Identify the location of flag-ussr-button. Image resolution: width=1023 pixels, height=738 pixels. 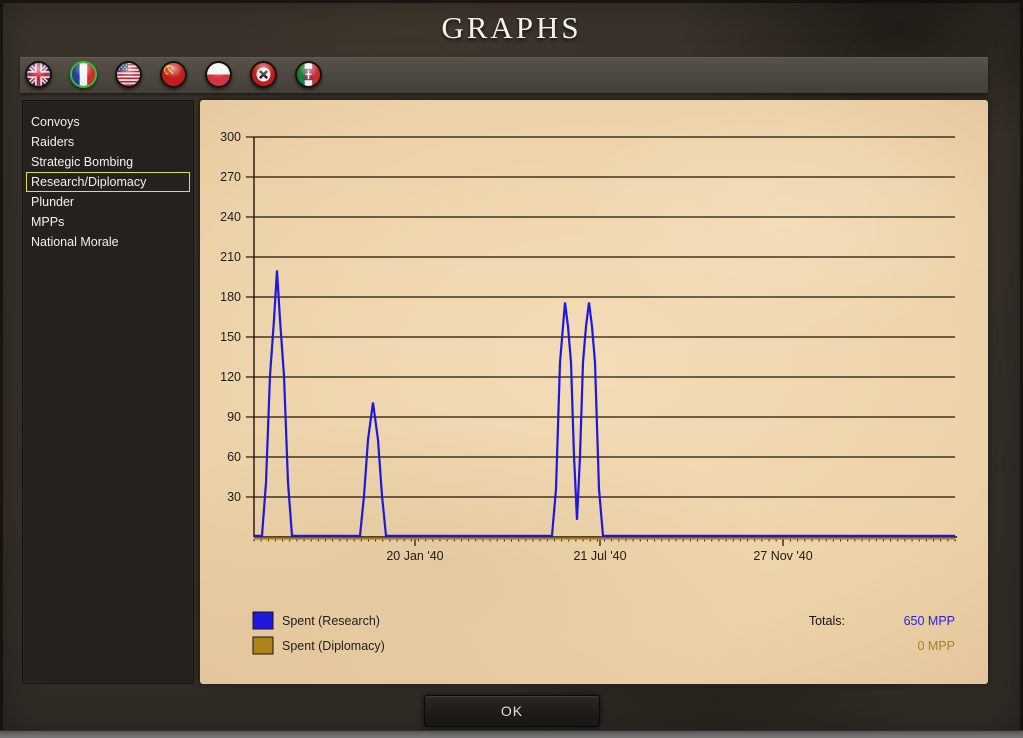
(173, 74).